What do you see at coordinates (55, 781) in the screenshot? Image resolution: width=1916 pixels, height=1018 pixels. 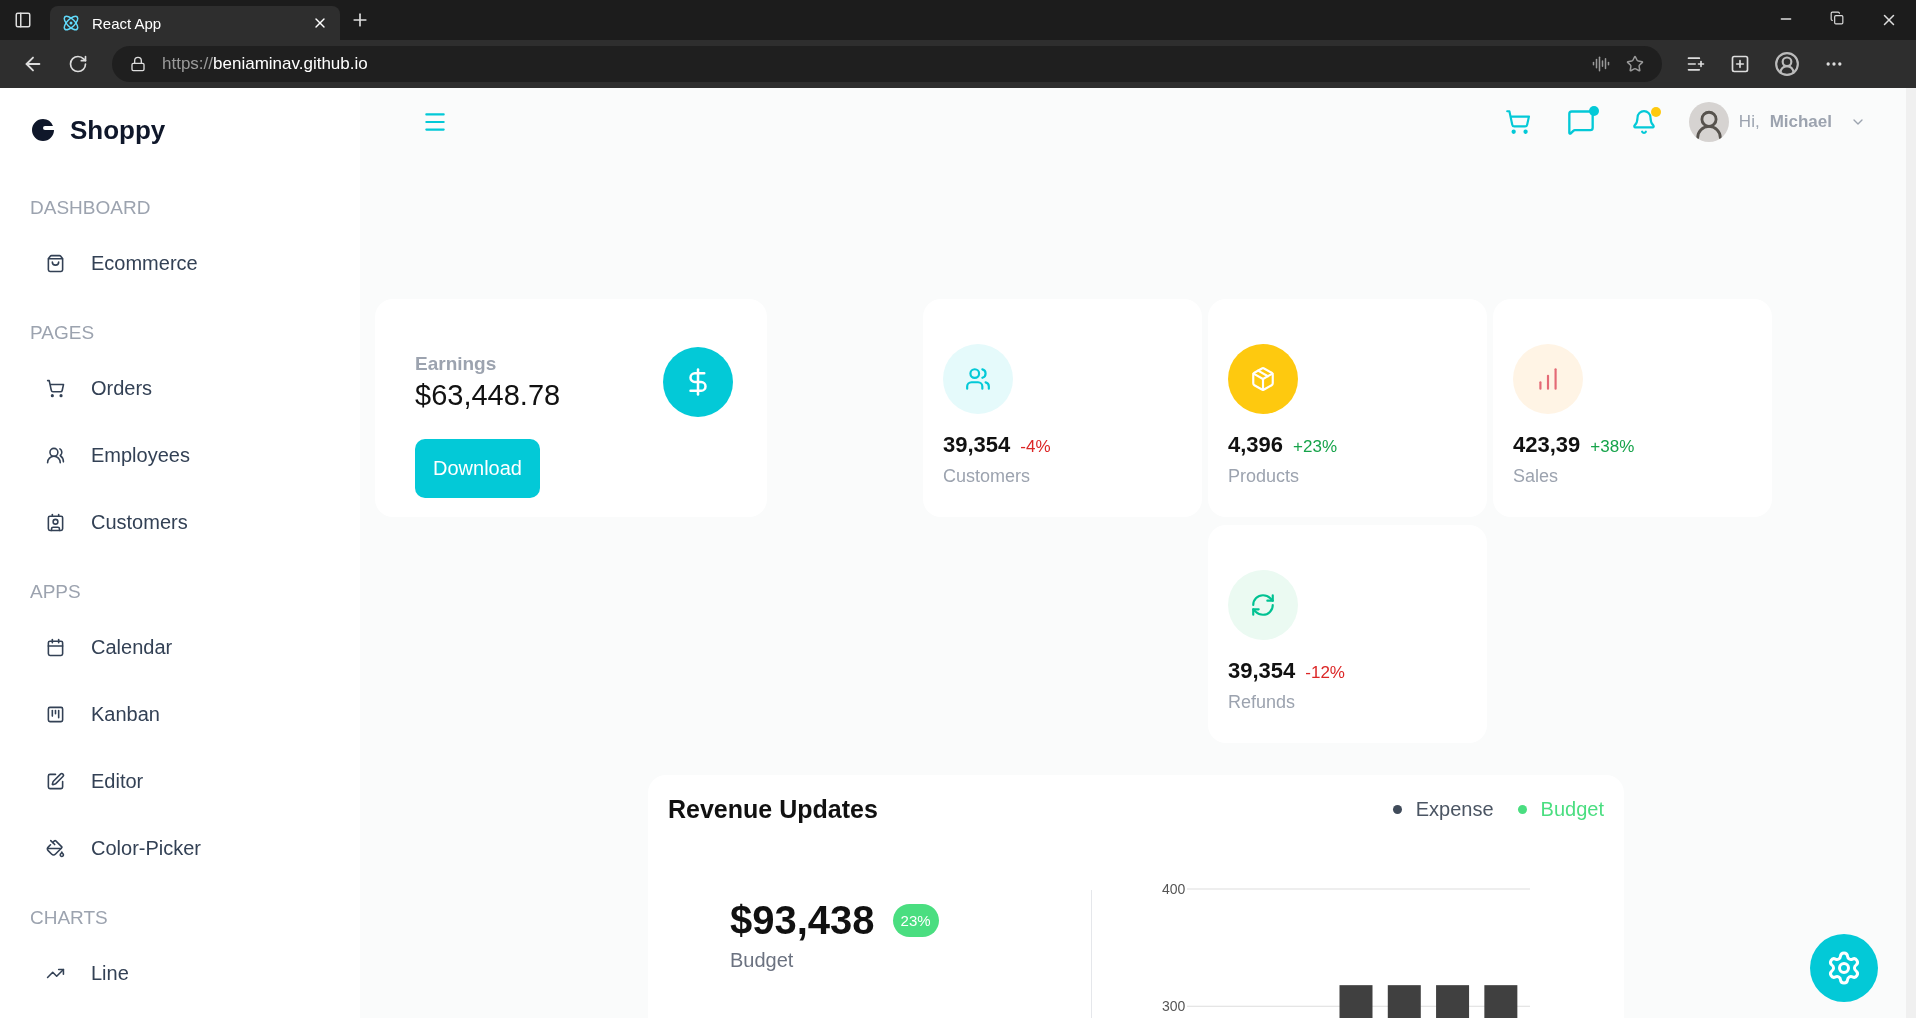 I see `pen-square-icon` at bounding box center [55, 781].